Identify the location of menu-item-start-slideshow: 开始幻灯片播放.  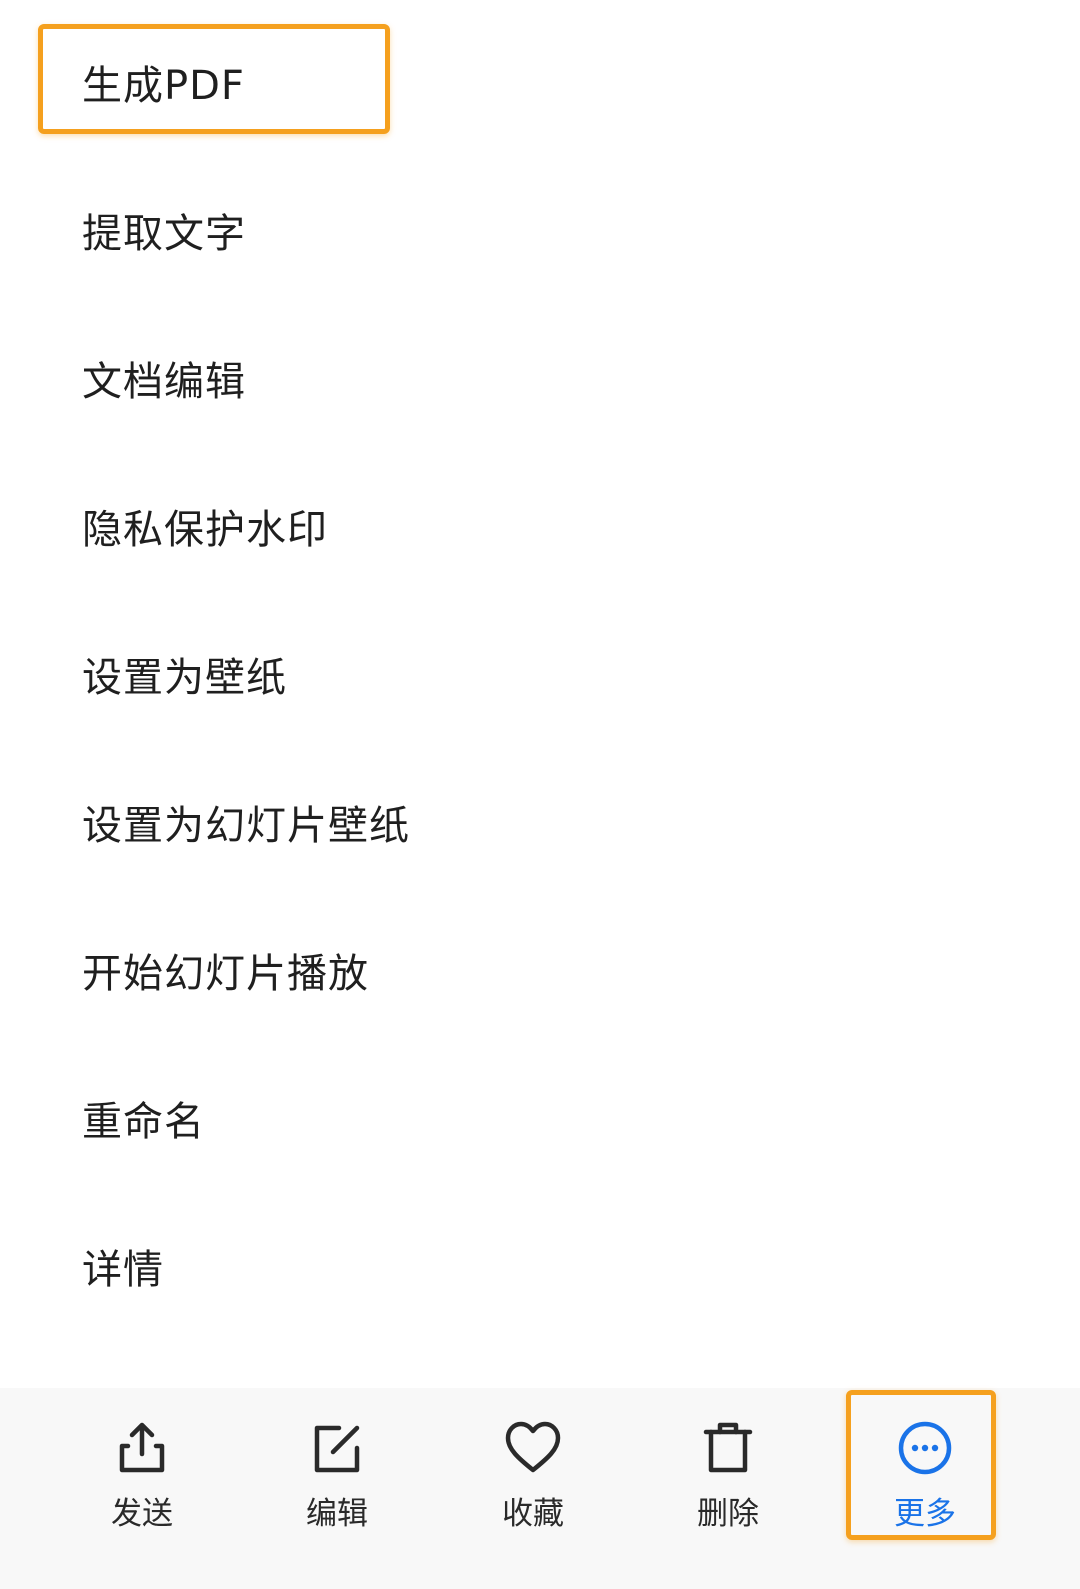
(225, 970).